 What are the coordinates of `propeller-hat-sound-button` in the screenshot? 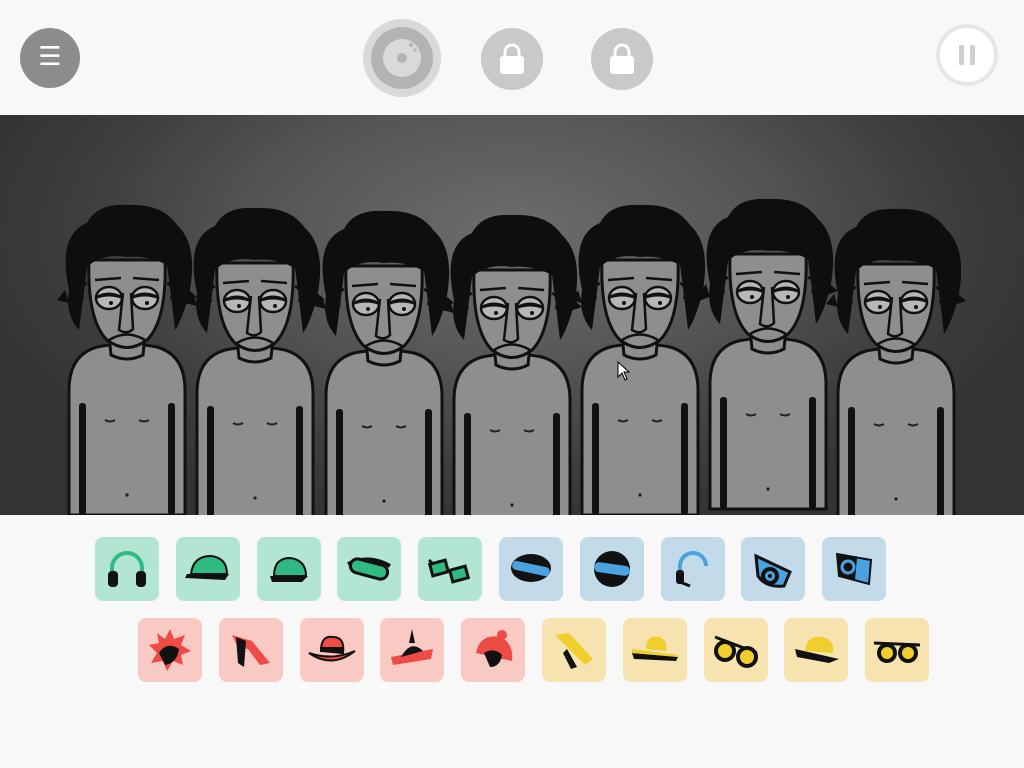 It's located at (412, 650).